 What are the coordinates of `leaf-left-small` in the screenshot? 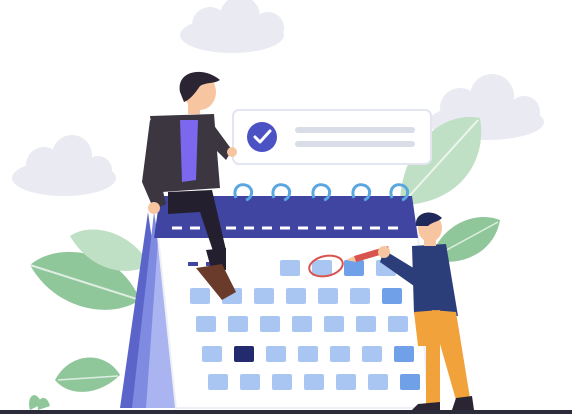 It's located at (87, 374).